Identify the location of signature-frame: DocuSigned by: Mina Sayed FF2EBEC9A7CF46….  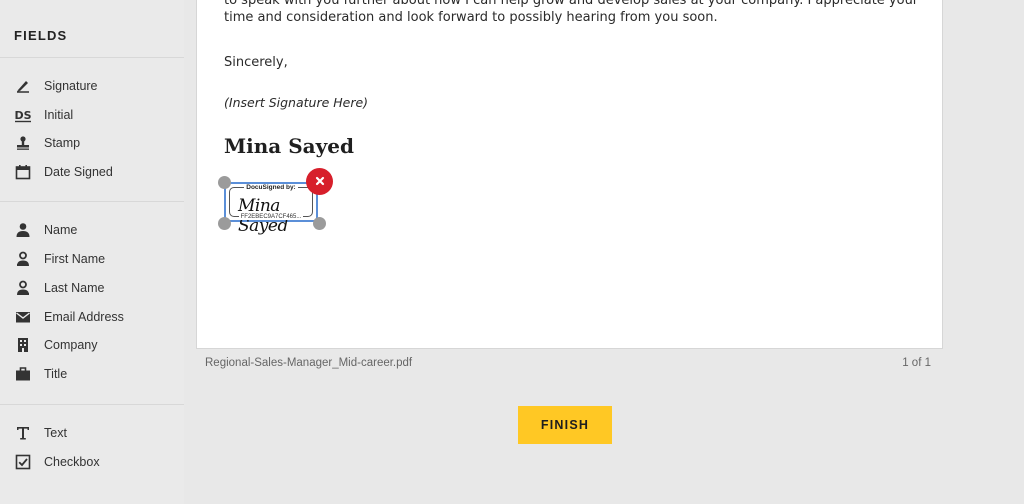
(271, 210).